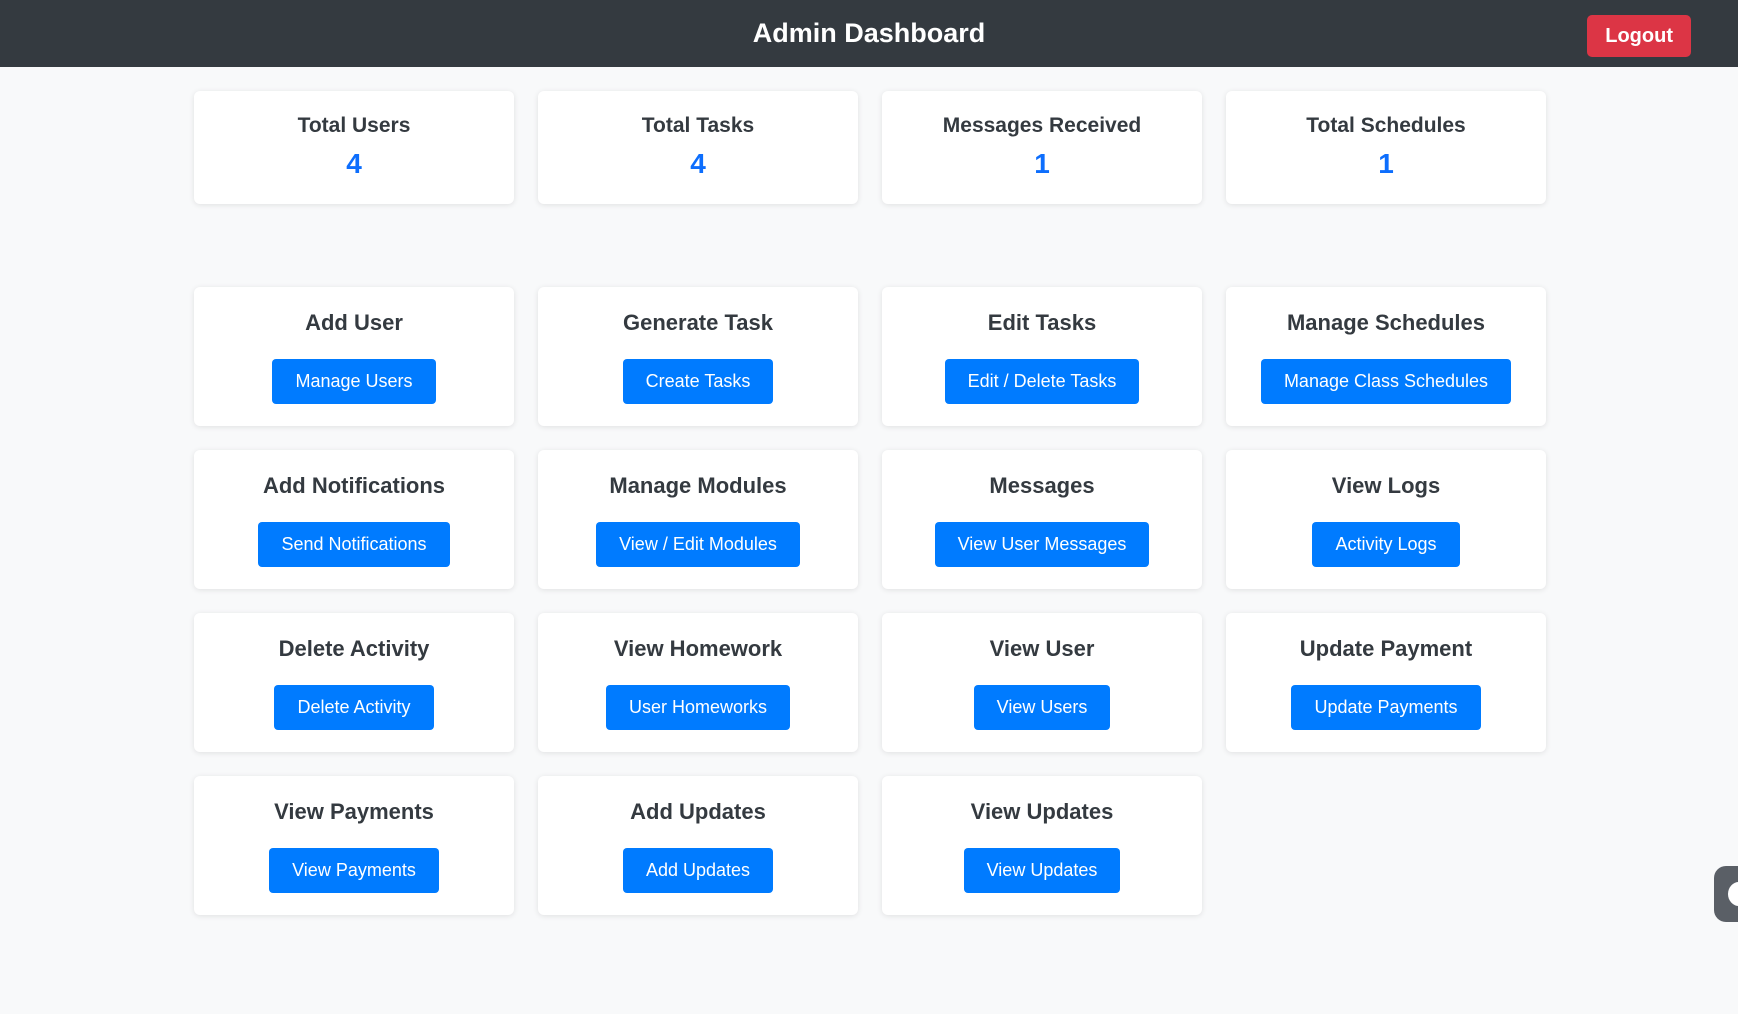  I want to click on stat-label: Total Users, so click(354, 125).